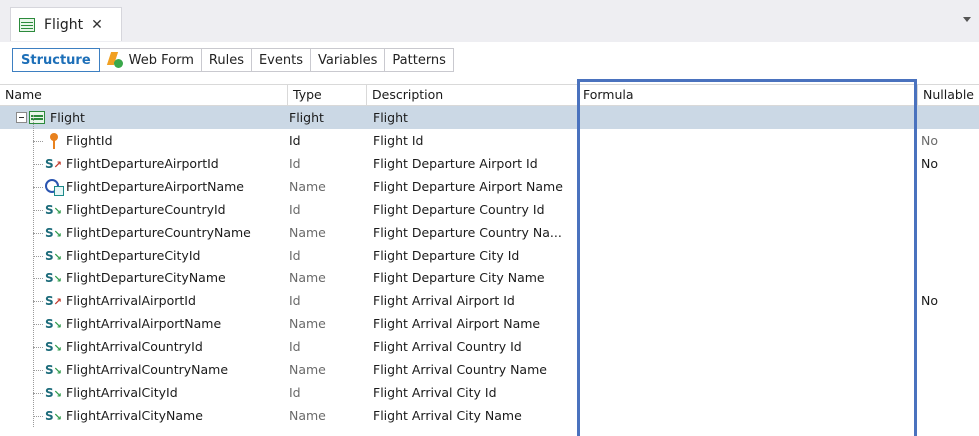  Describe the element at coordinates (468, 186) in the screenshot. I see `row-description: Flight Departure Airport Name` at that location.